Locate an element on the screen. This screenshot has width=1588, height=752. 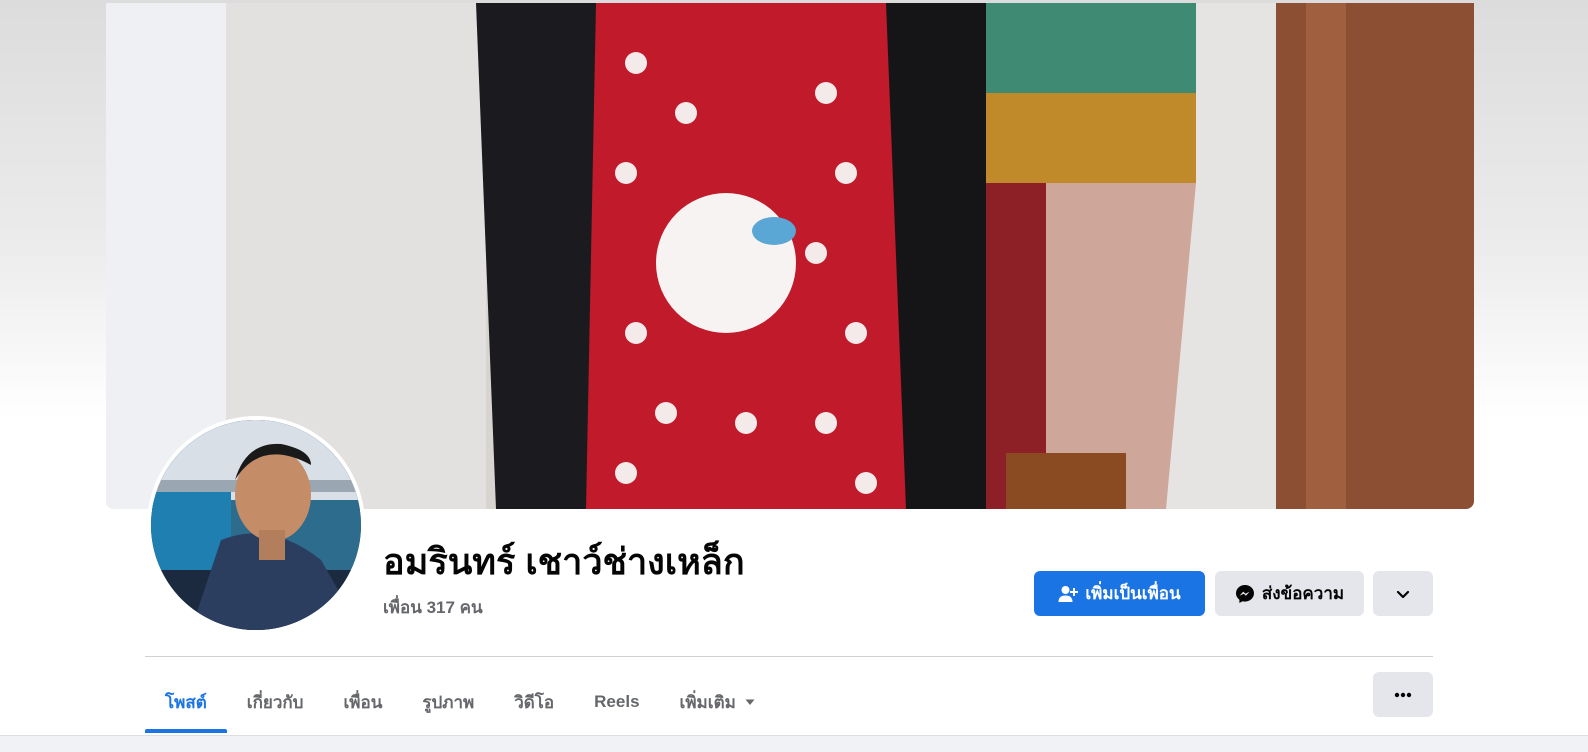
tab-label: เพิ่มเติม is located at coordinates (707, 702).